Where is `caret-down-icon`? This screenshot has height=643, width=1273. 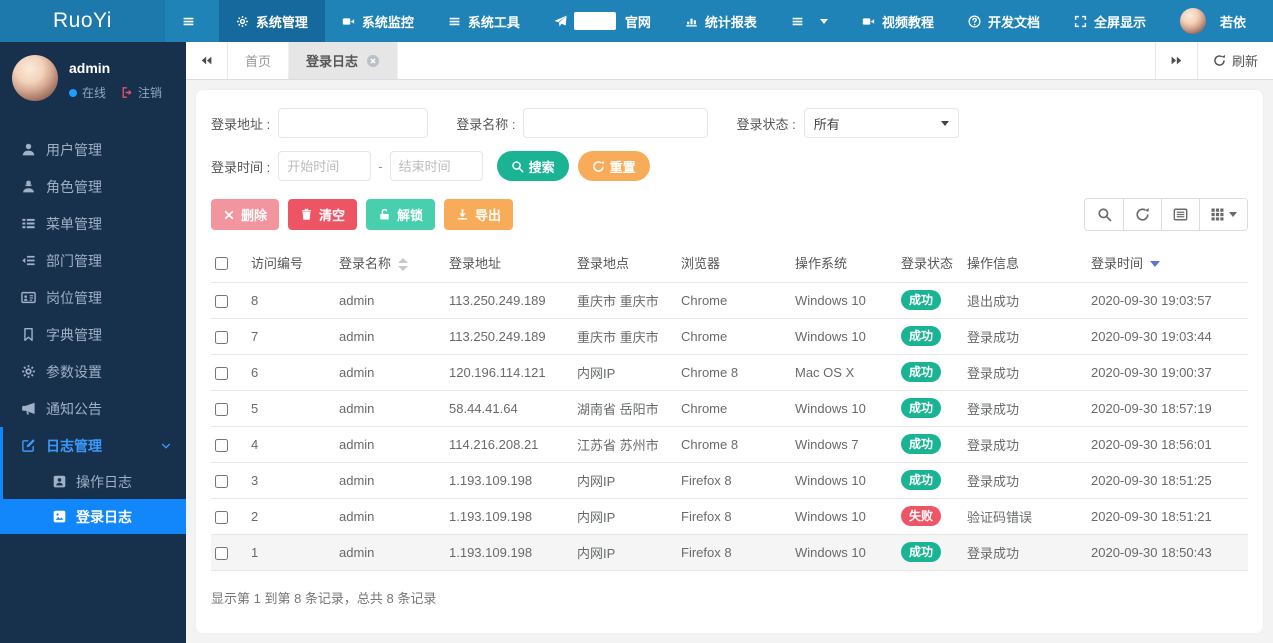
caret-down-icon is located at coordinates (1233, 214).